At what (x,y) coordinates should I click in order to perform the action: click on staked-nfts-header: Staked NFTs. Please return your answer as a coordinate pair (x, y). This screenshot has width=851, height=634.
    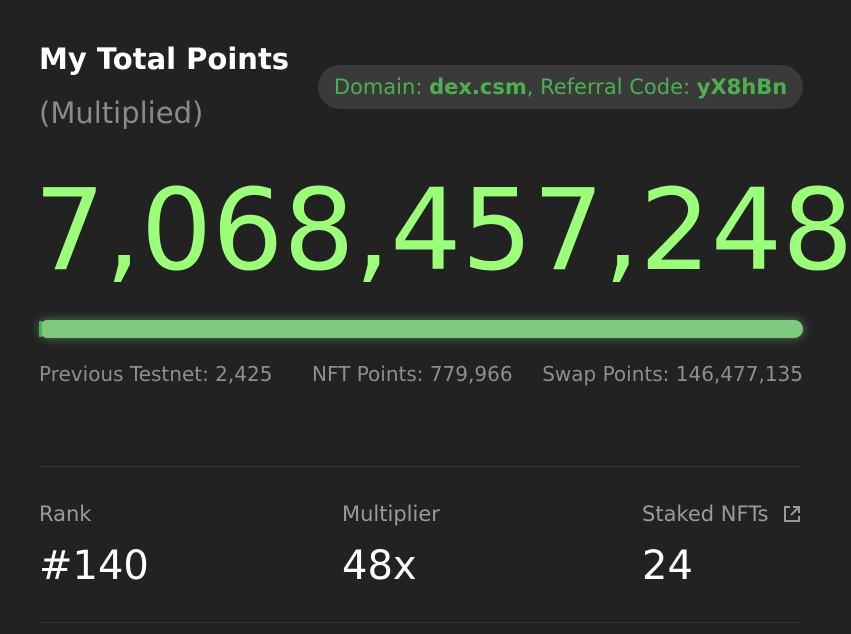
    Looking at the image, I should click on (722, 514).